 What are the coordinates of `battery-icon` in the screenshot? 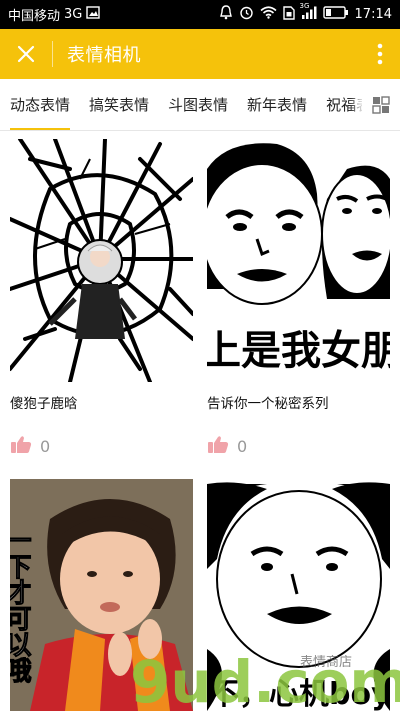 It's located at (335, 14).